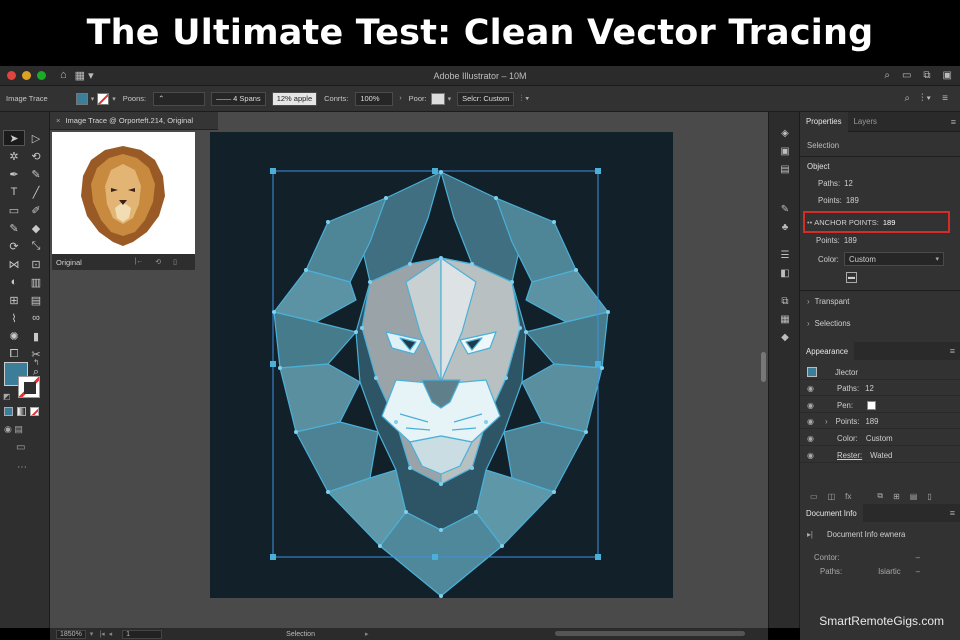 The image size is (960, 640). Describe the element at coordinates (14, 246) in the screenshot. I see `rotate-tool-icon: ⟳` at that location.